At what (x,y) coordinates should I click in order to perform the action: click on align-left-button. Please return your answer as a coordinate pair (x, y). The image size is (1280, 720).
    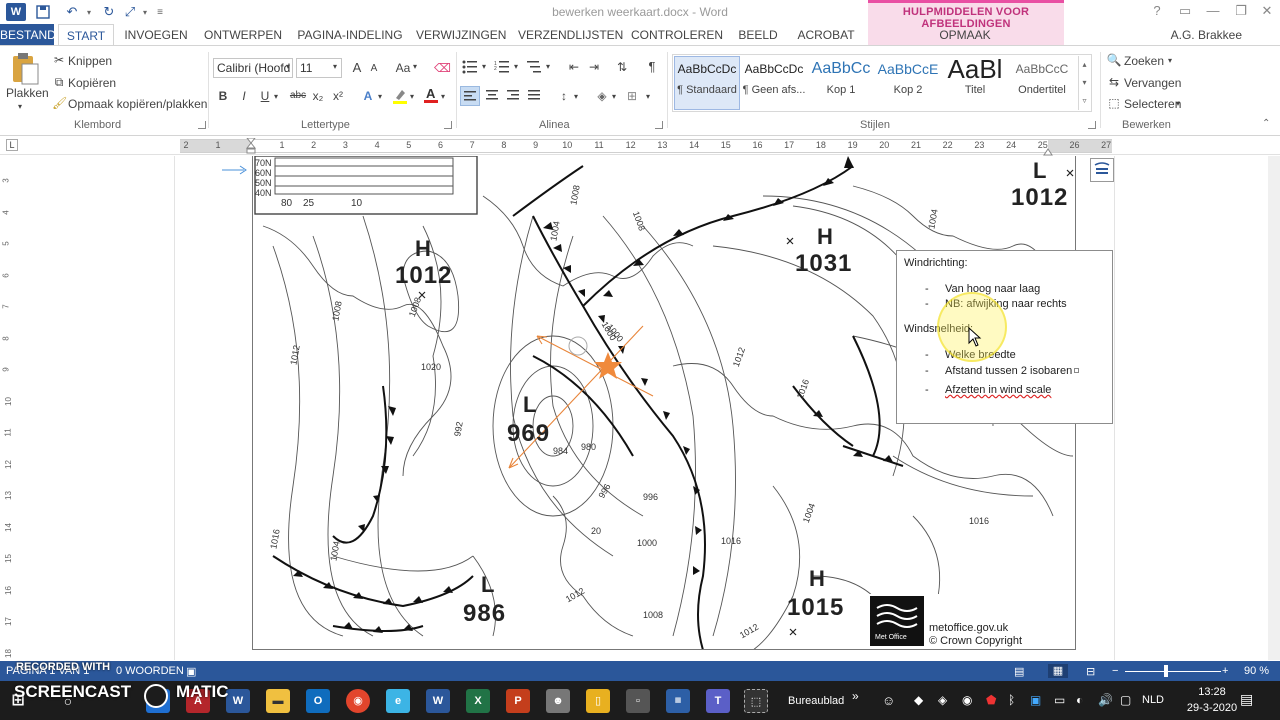
    Looking at the image, I should click on (470, 96).